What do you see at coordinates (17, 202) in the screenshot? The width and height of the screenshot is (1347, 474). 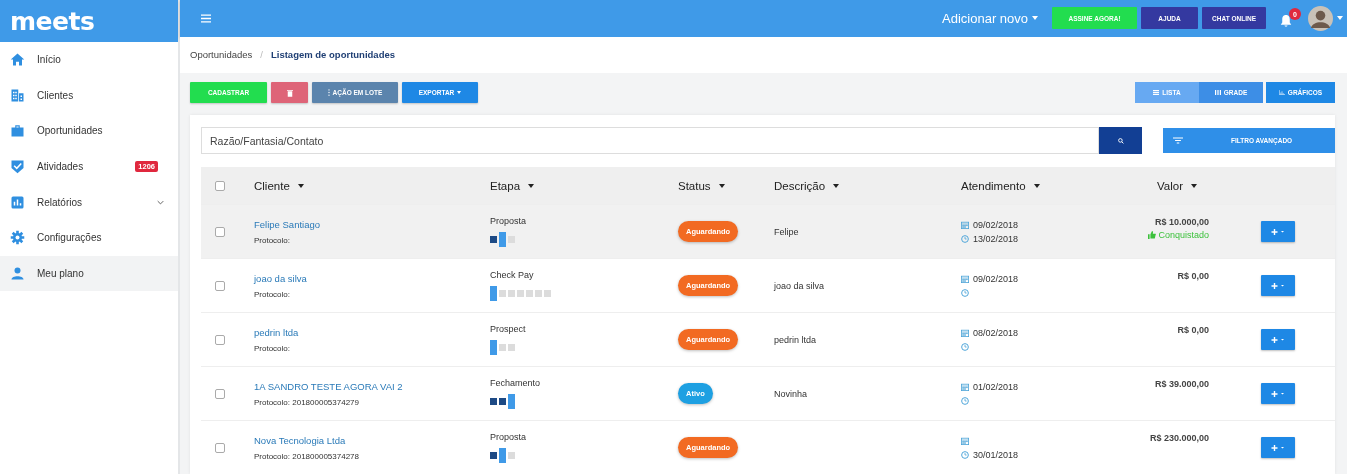 I see `chart-icon` at bounding box center [17, 202].